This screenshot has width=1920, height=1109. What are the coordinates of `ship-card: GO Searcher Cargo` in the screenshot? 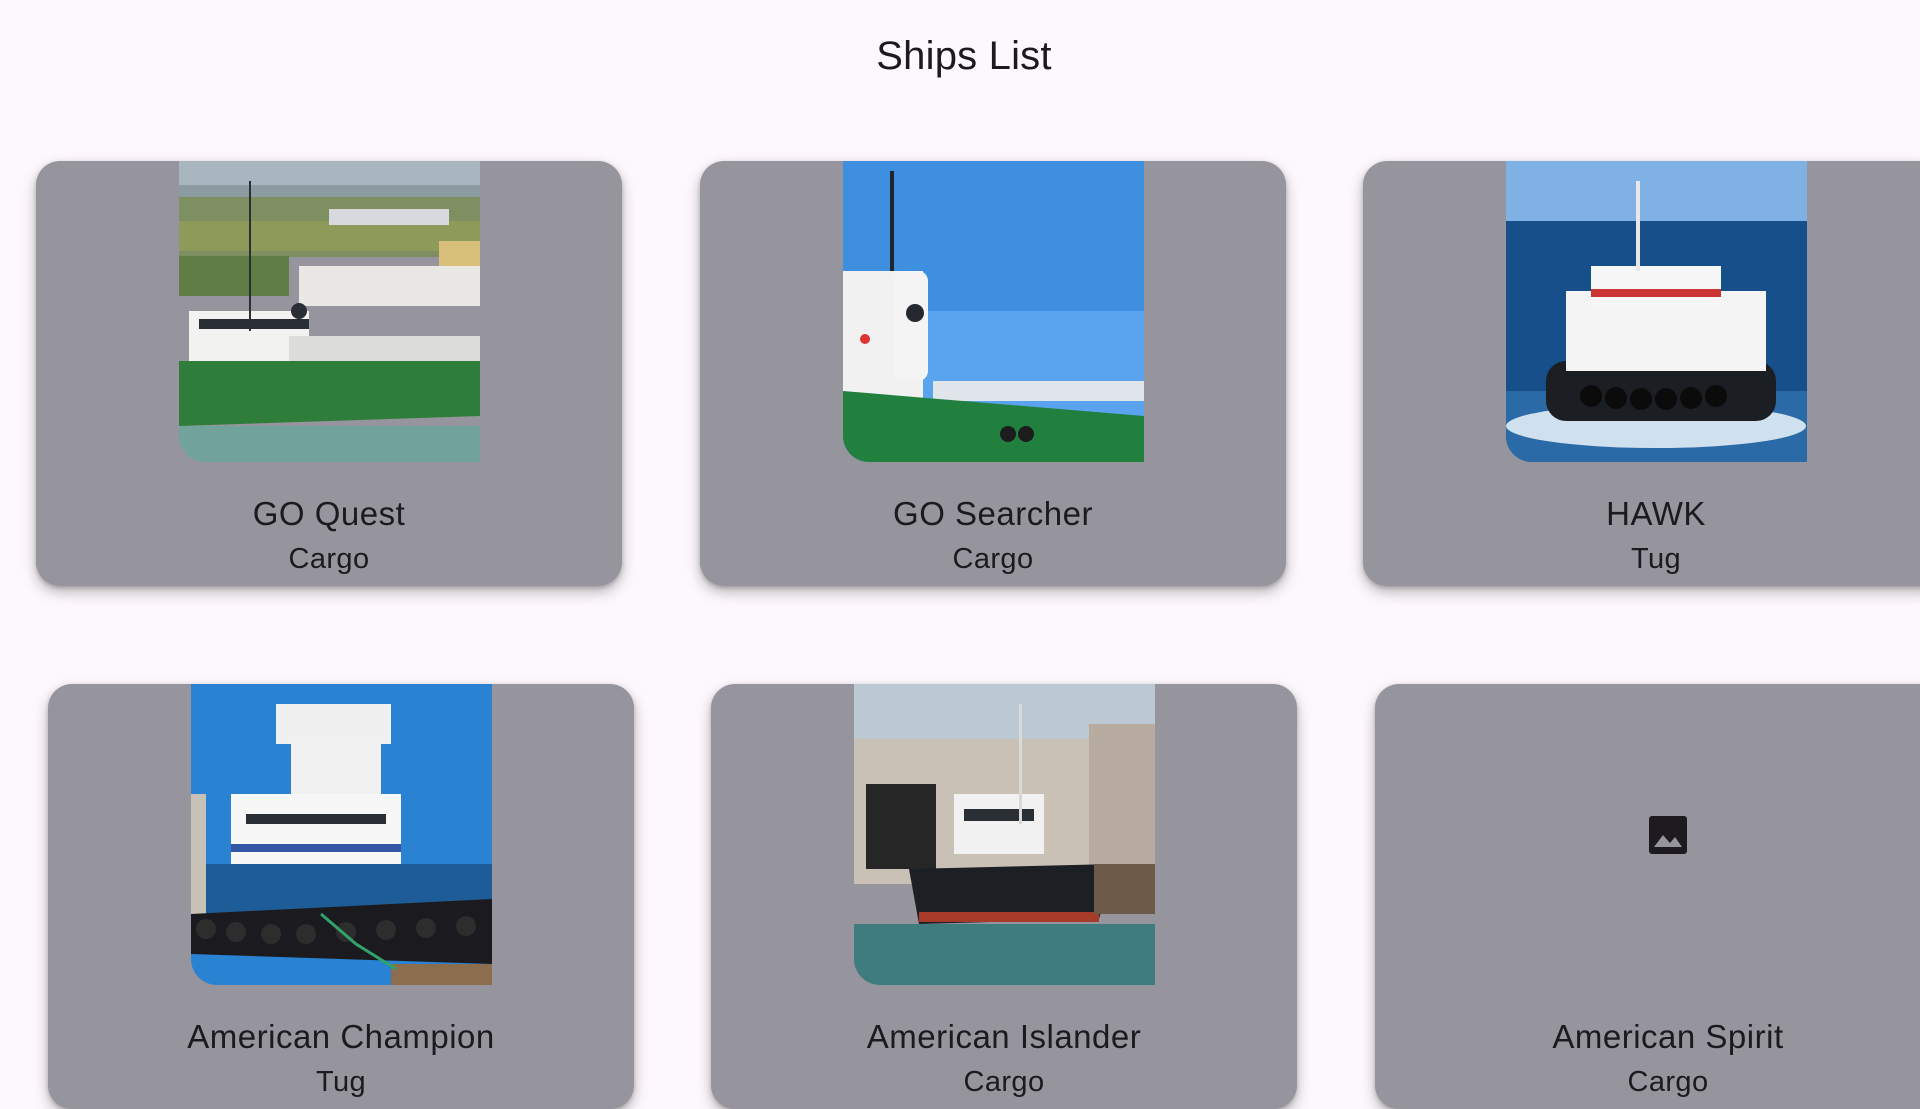 It's located at (993, 373).